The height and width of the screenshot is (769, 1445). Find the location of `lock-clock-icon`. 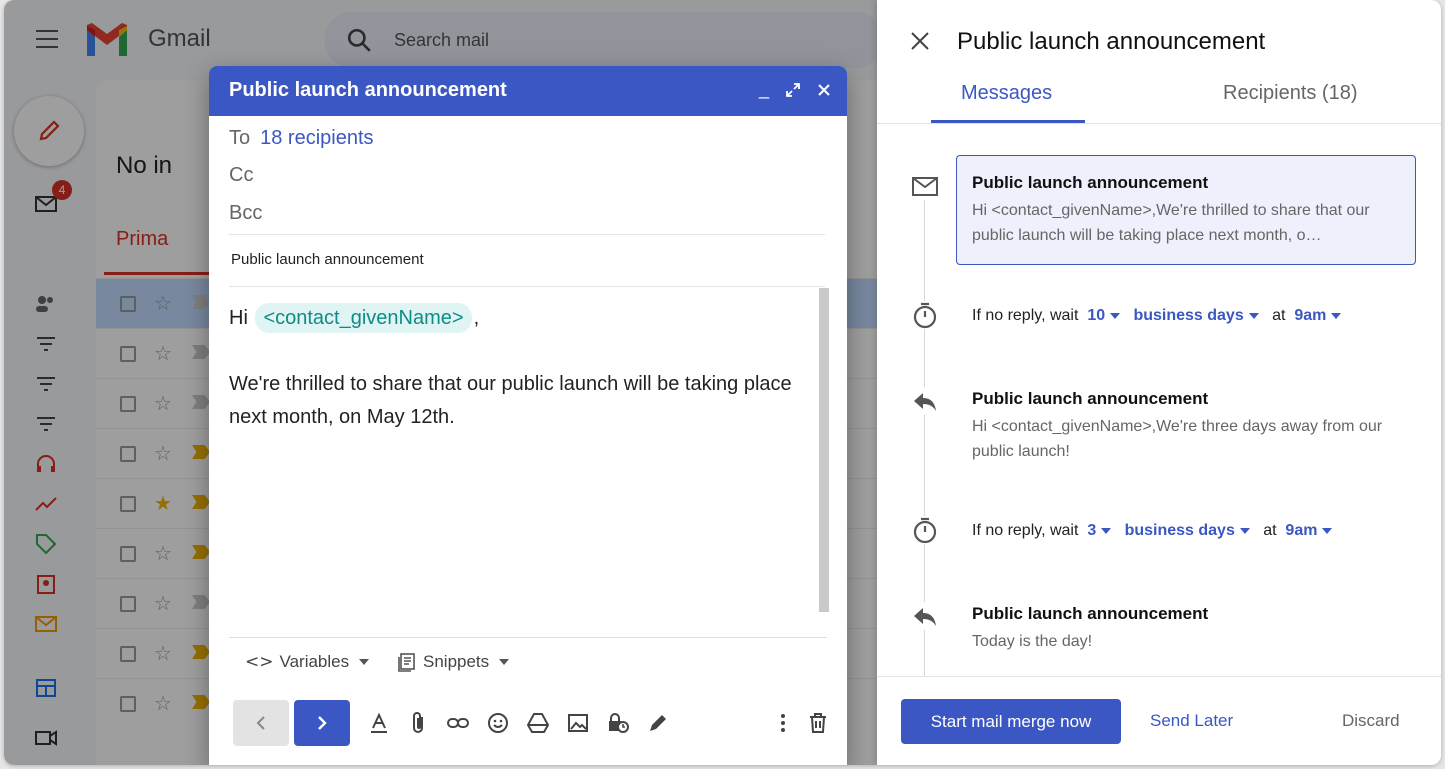

lock-clock-icon is located at coordinates (618, 723).